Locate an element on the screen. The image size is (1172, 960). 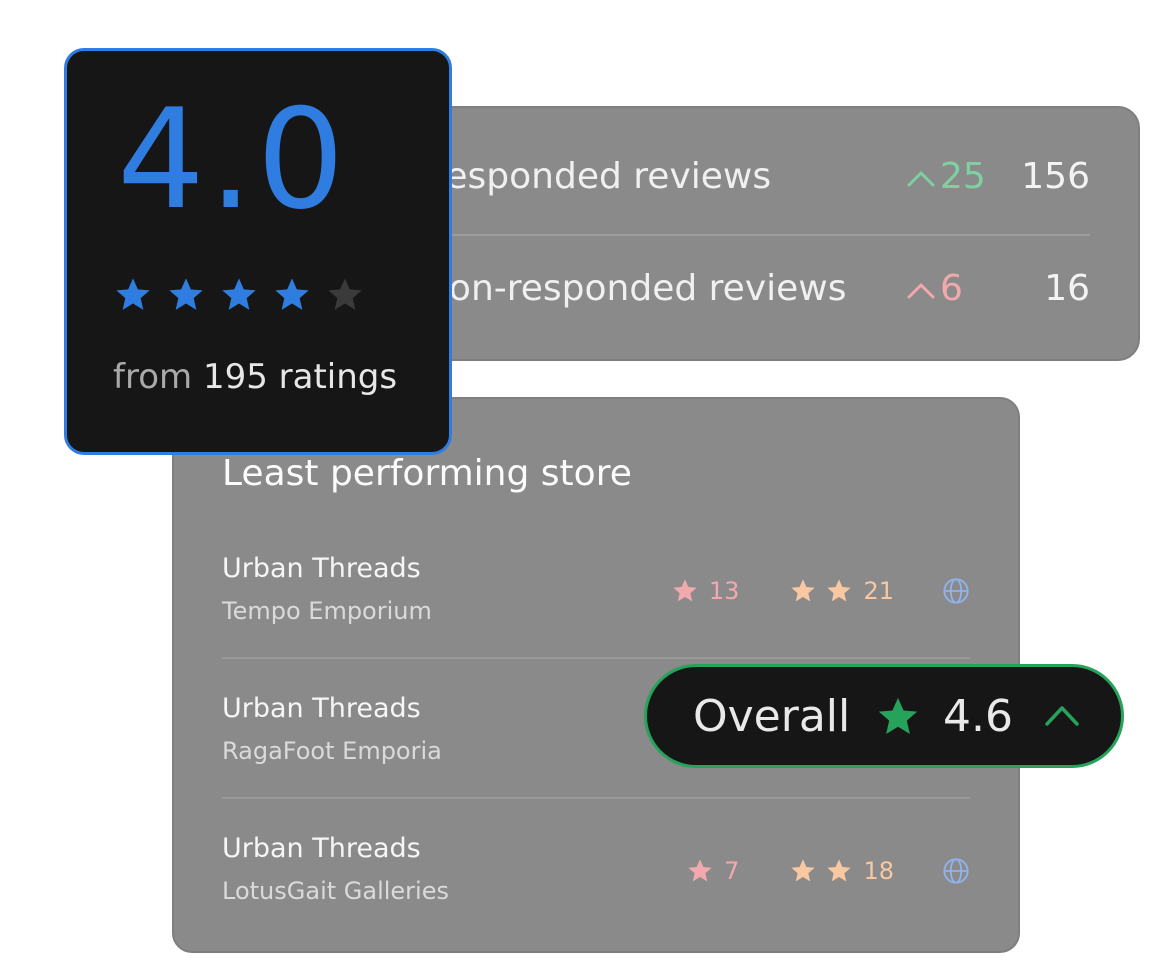
rating-value: 4.0 is located at coordinates (233, 159).